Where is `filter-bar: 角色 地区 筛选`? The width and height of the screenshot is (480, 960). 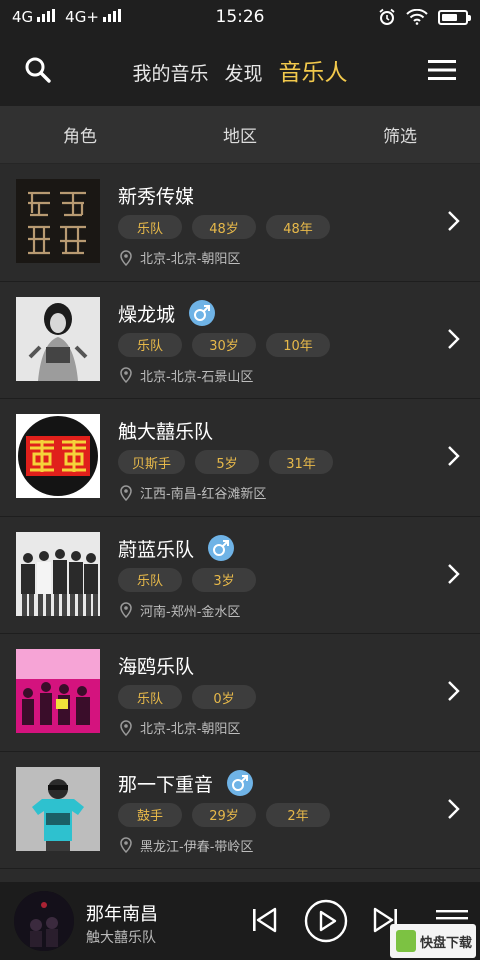
filter-bar: 角色 地区 筛选 is located at coordinates (240, 135).